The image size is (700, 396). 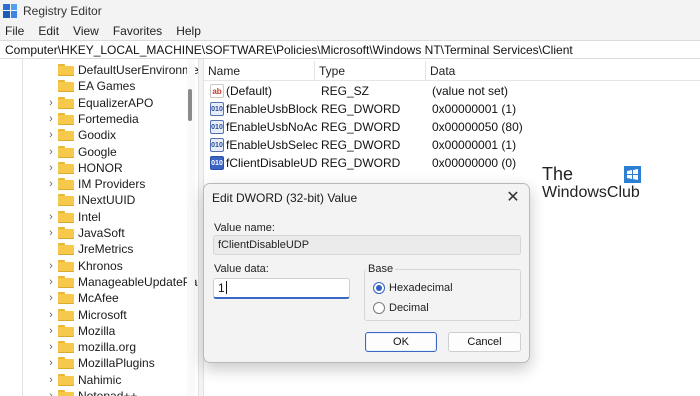 What do you see at coordinates (95, 331) in the screenshot?
I see `tree-item: › Mozilla` at bounding box center [95, 331].